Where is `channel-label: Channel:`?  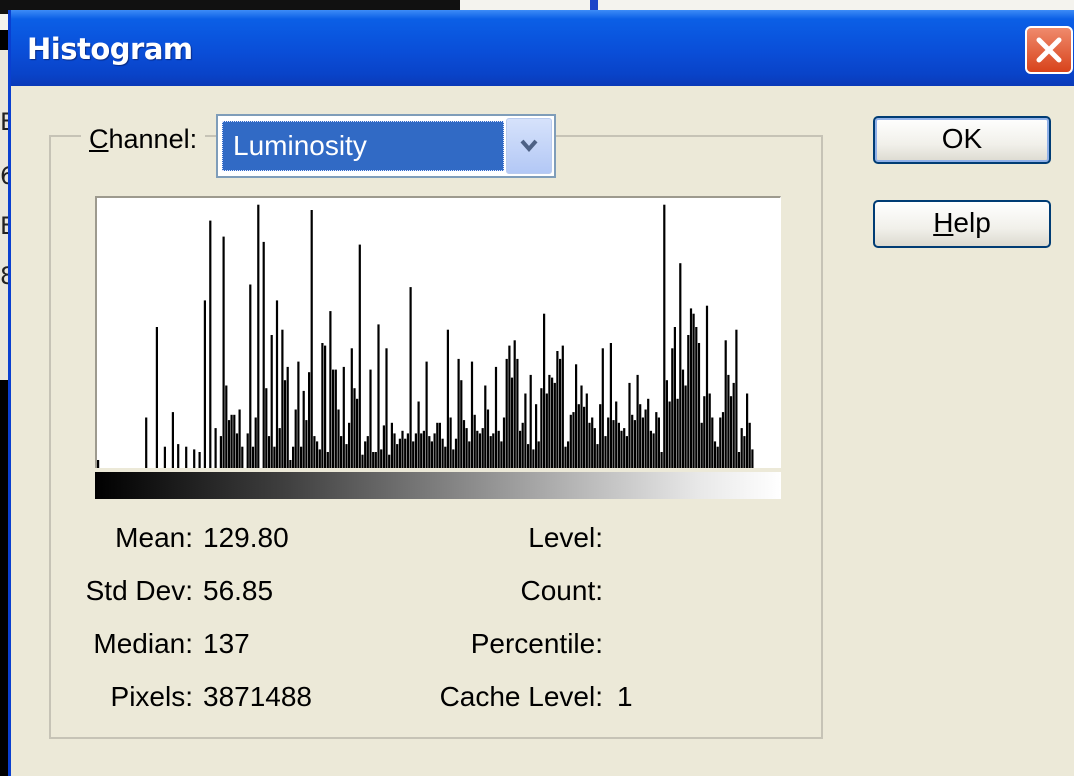
channel-label: Channel: is located at coordinates (143, 139).